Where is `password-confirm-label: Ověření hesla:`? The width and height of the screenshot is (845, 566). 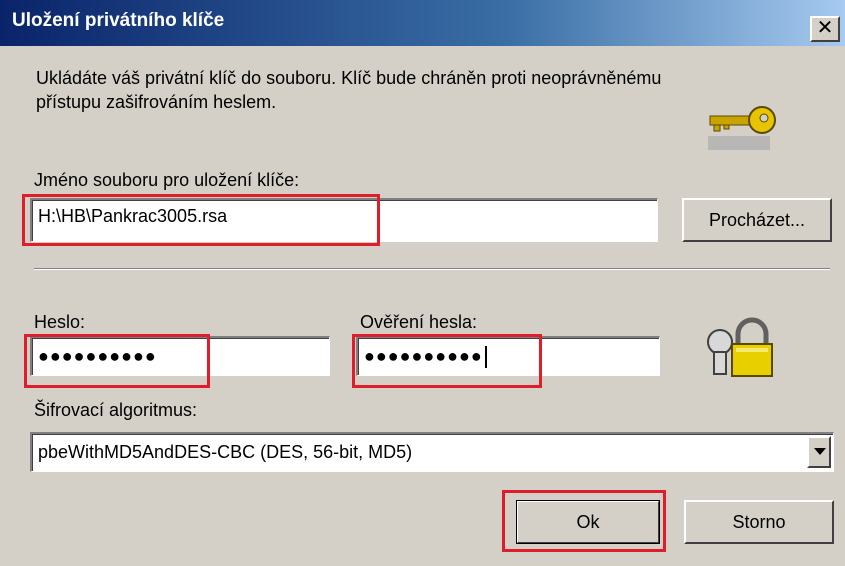
password-confirm-label: Ověření hesla: is located at coordinates (419, 322).